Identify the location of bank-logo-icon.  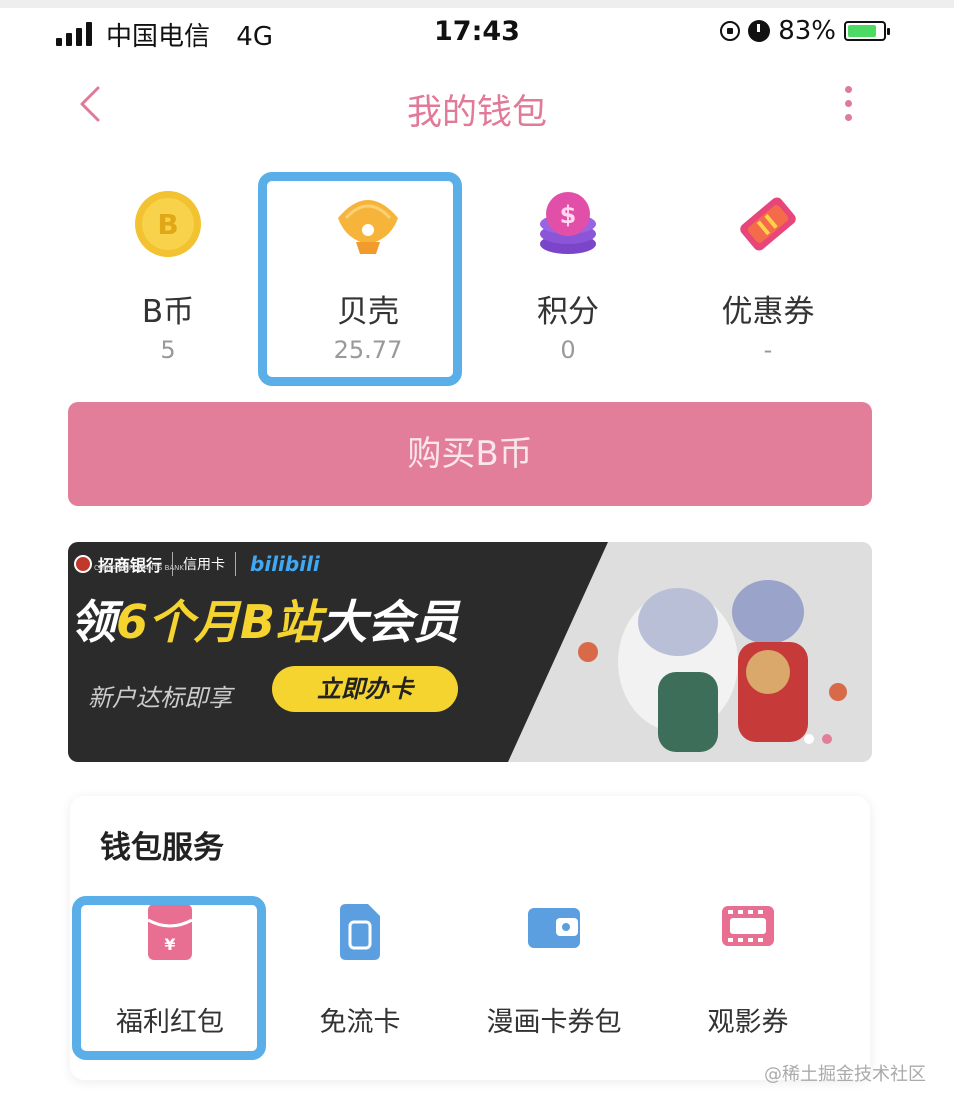
(83, 564).